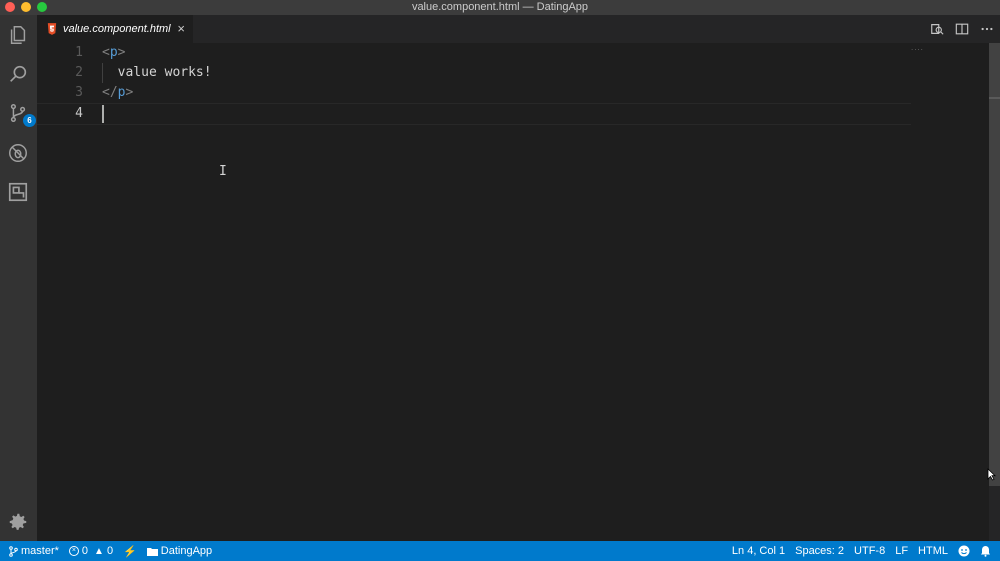  I want to click on git-branch-icon: 6, so click(21, 114).